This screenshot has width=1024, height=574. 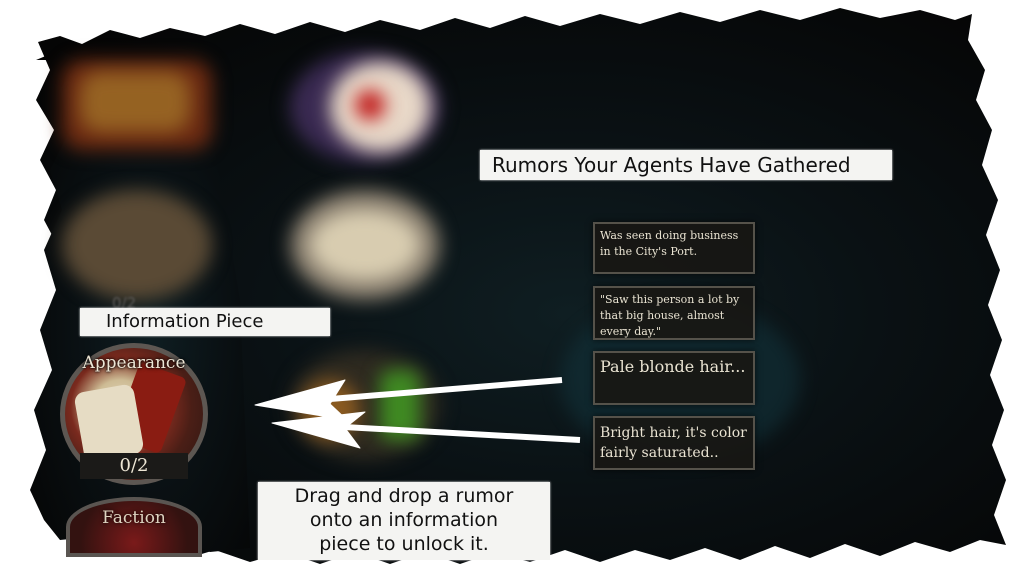 I want to click on instruction-line-1: Drag and drop a rumor, so click(x=404, y=496).